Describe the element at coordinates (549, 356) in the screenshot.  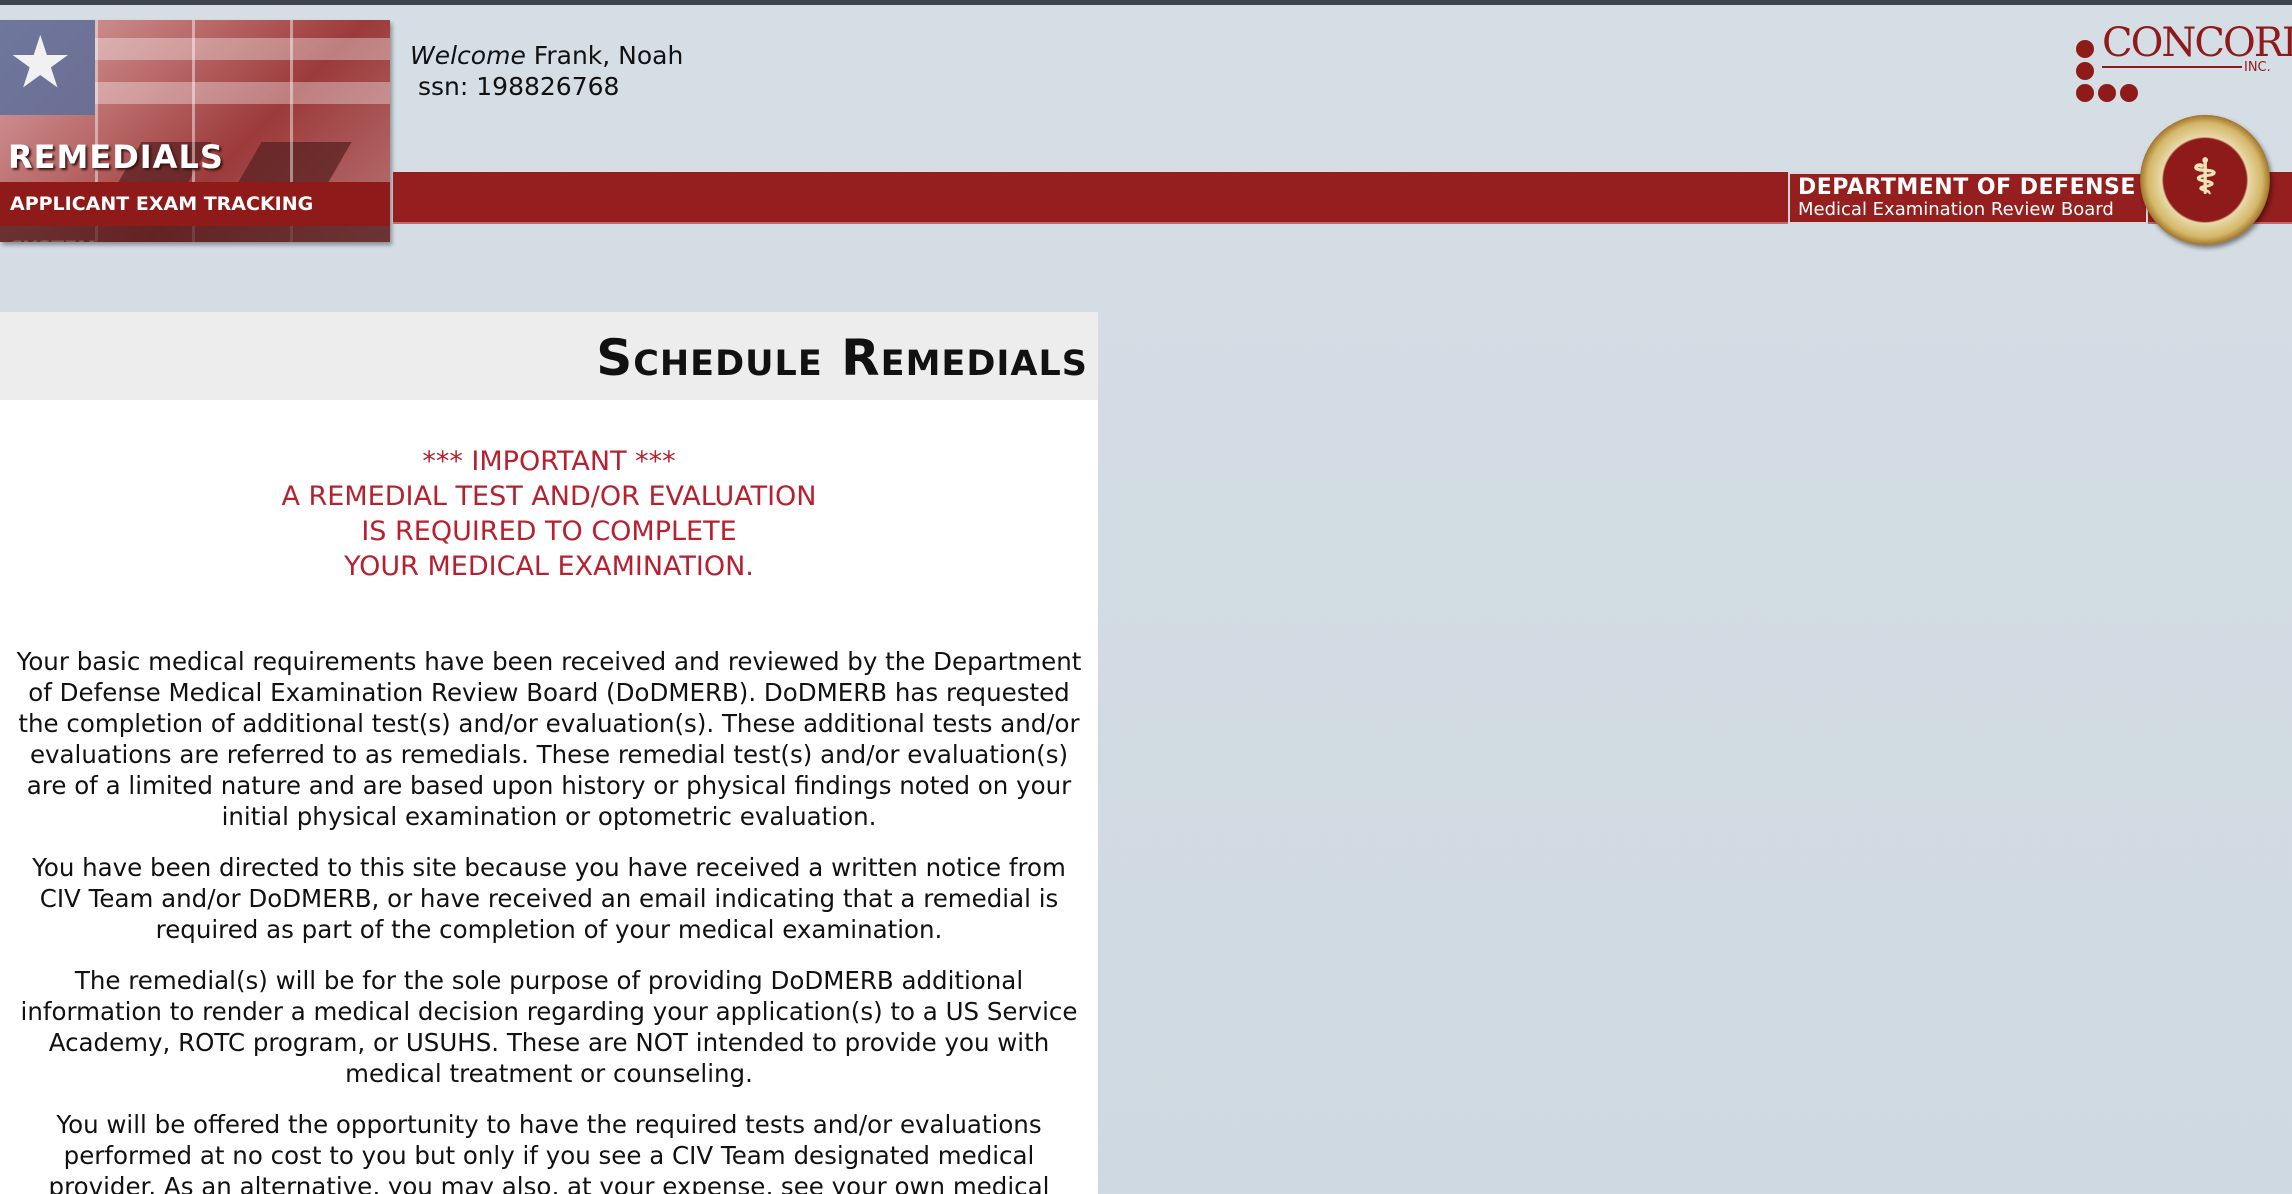
I see `page-header: Schedule Remedials` at that location.